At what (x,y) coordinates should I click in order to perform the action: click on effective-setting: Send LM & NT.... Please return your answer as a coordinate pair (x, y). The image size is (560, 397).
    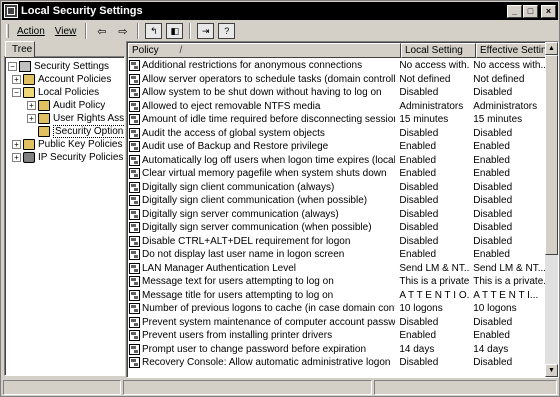
    Looking at the image, I should click on (510, 268).